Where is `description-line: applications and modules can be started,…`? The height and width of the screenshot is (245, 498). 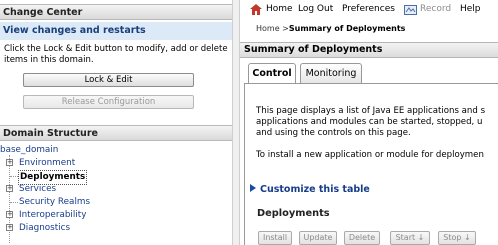 description-line: applications and modules can be started,… is located at coordinates (369, 122).